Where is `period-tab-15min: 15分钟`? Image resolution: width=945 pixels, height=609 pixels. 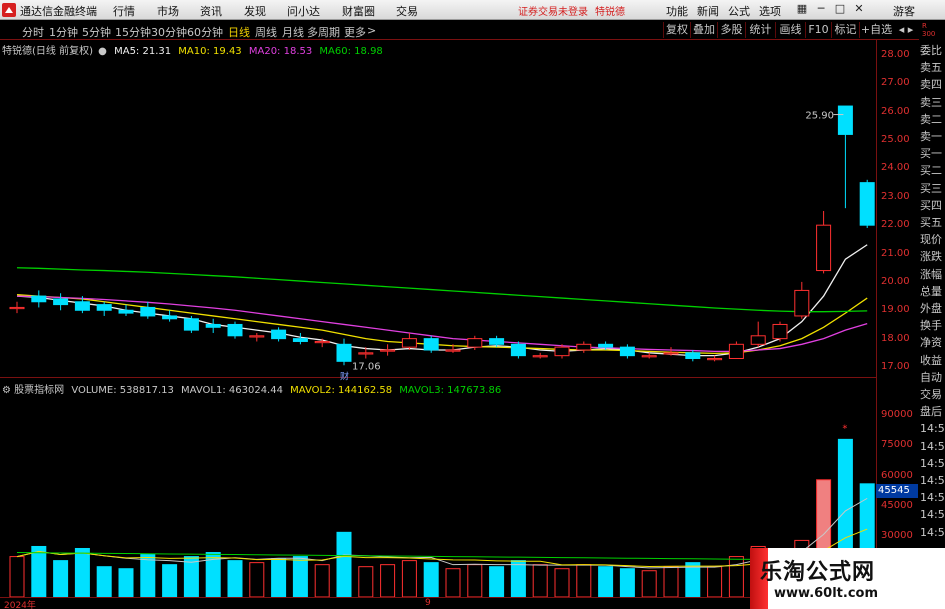
period-tab-15min: 15分钟 is located at coordinates (133, 32).